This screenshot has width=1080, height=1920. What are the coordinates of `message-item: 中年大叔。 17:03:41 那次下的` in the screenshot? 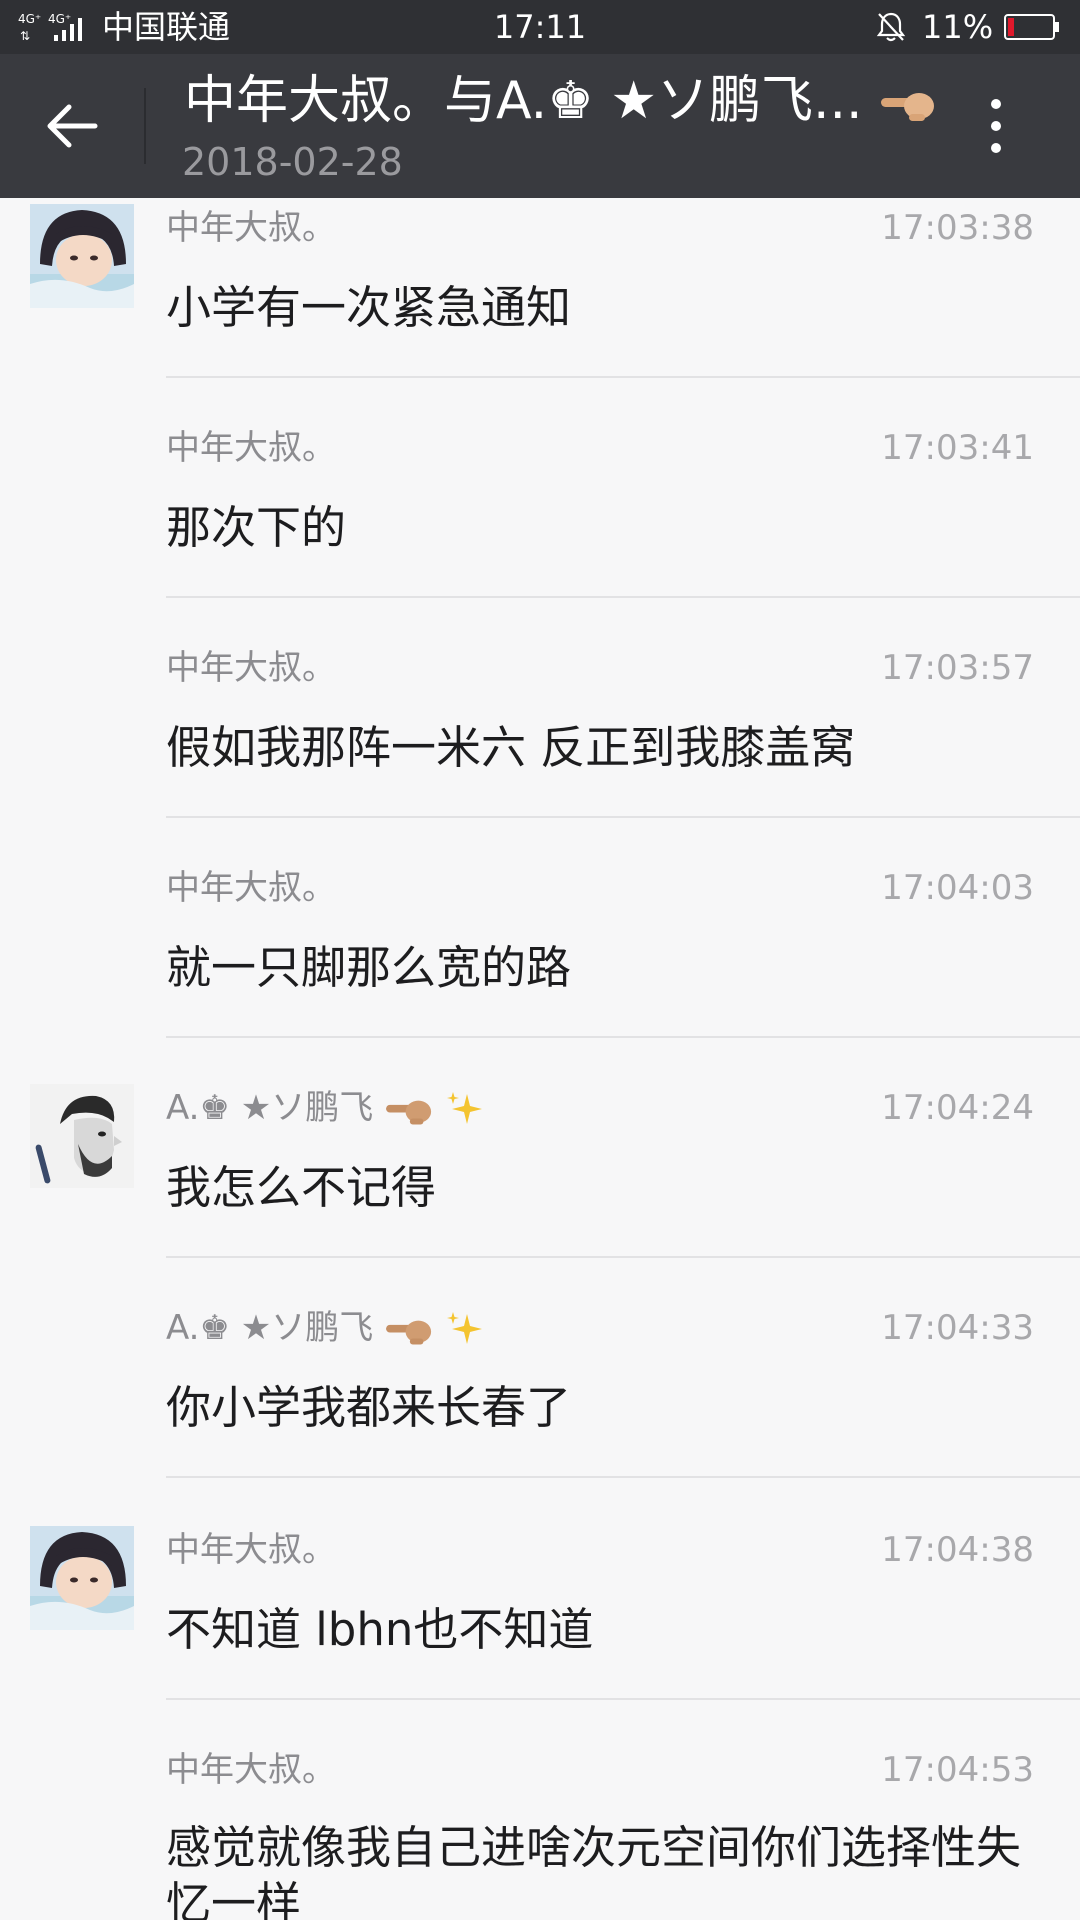 It's located at (540, 528).